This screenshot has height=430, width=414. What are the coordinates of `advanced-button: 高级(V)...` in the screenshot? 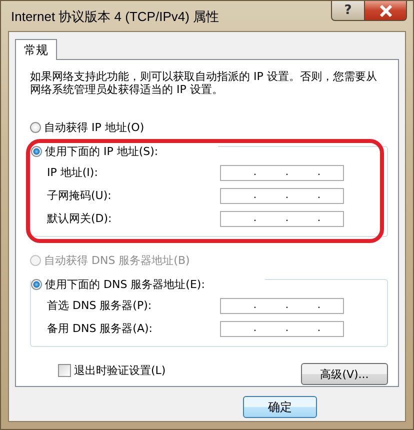 It's located at (344, 374).